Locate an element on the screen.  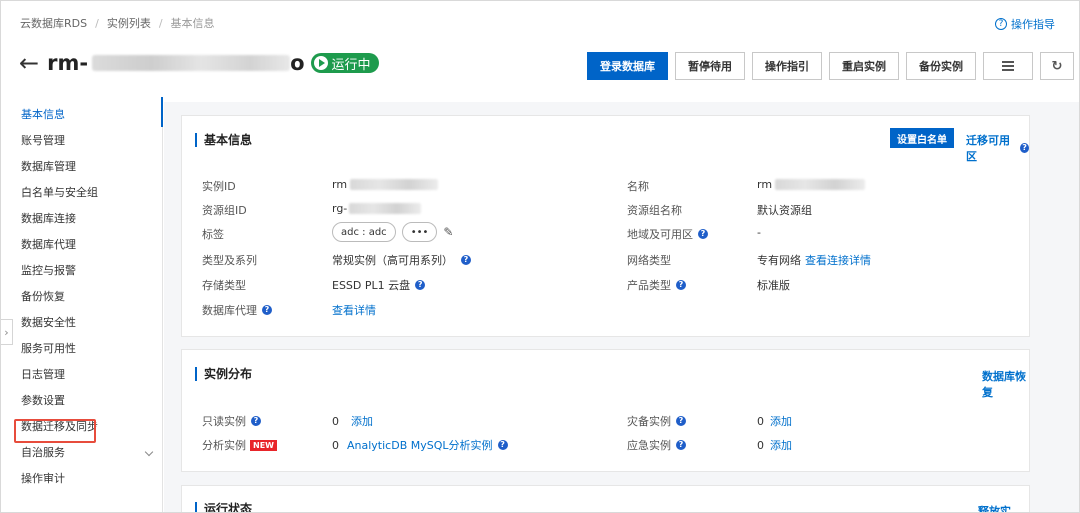
distribution-title: 实例分布 is located at coordinates (223, 373).